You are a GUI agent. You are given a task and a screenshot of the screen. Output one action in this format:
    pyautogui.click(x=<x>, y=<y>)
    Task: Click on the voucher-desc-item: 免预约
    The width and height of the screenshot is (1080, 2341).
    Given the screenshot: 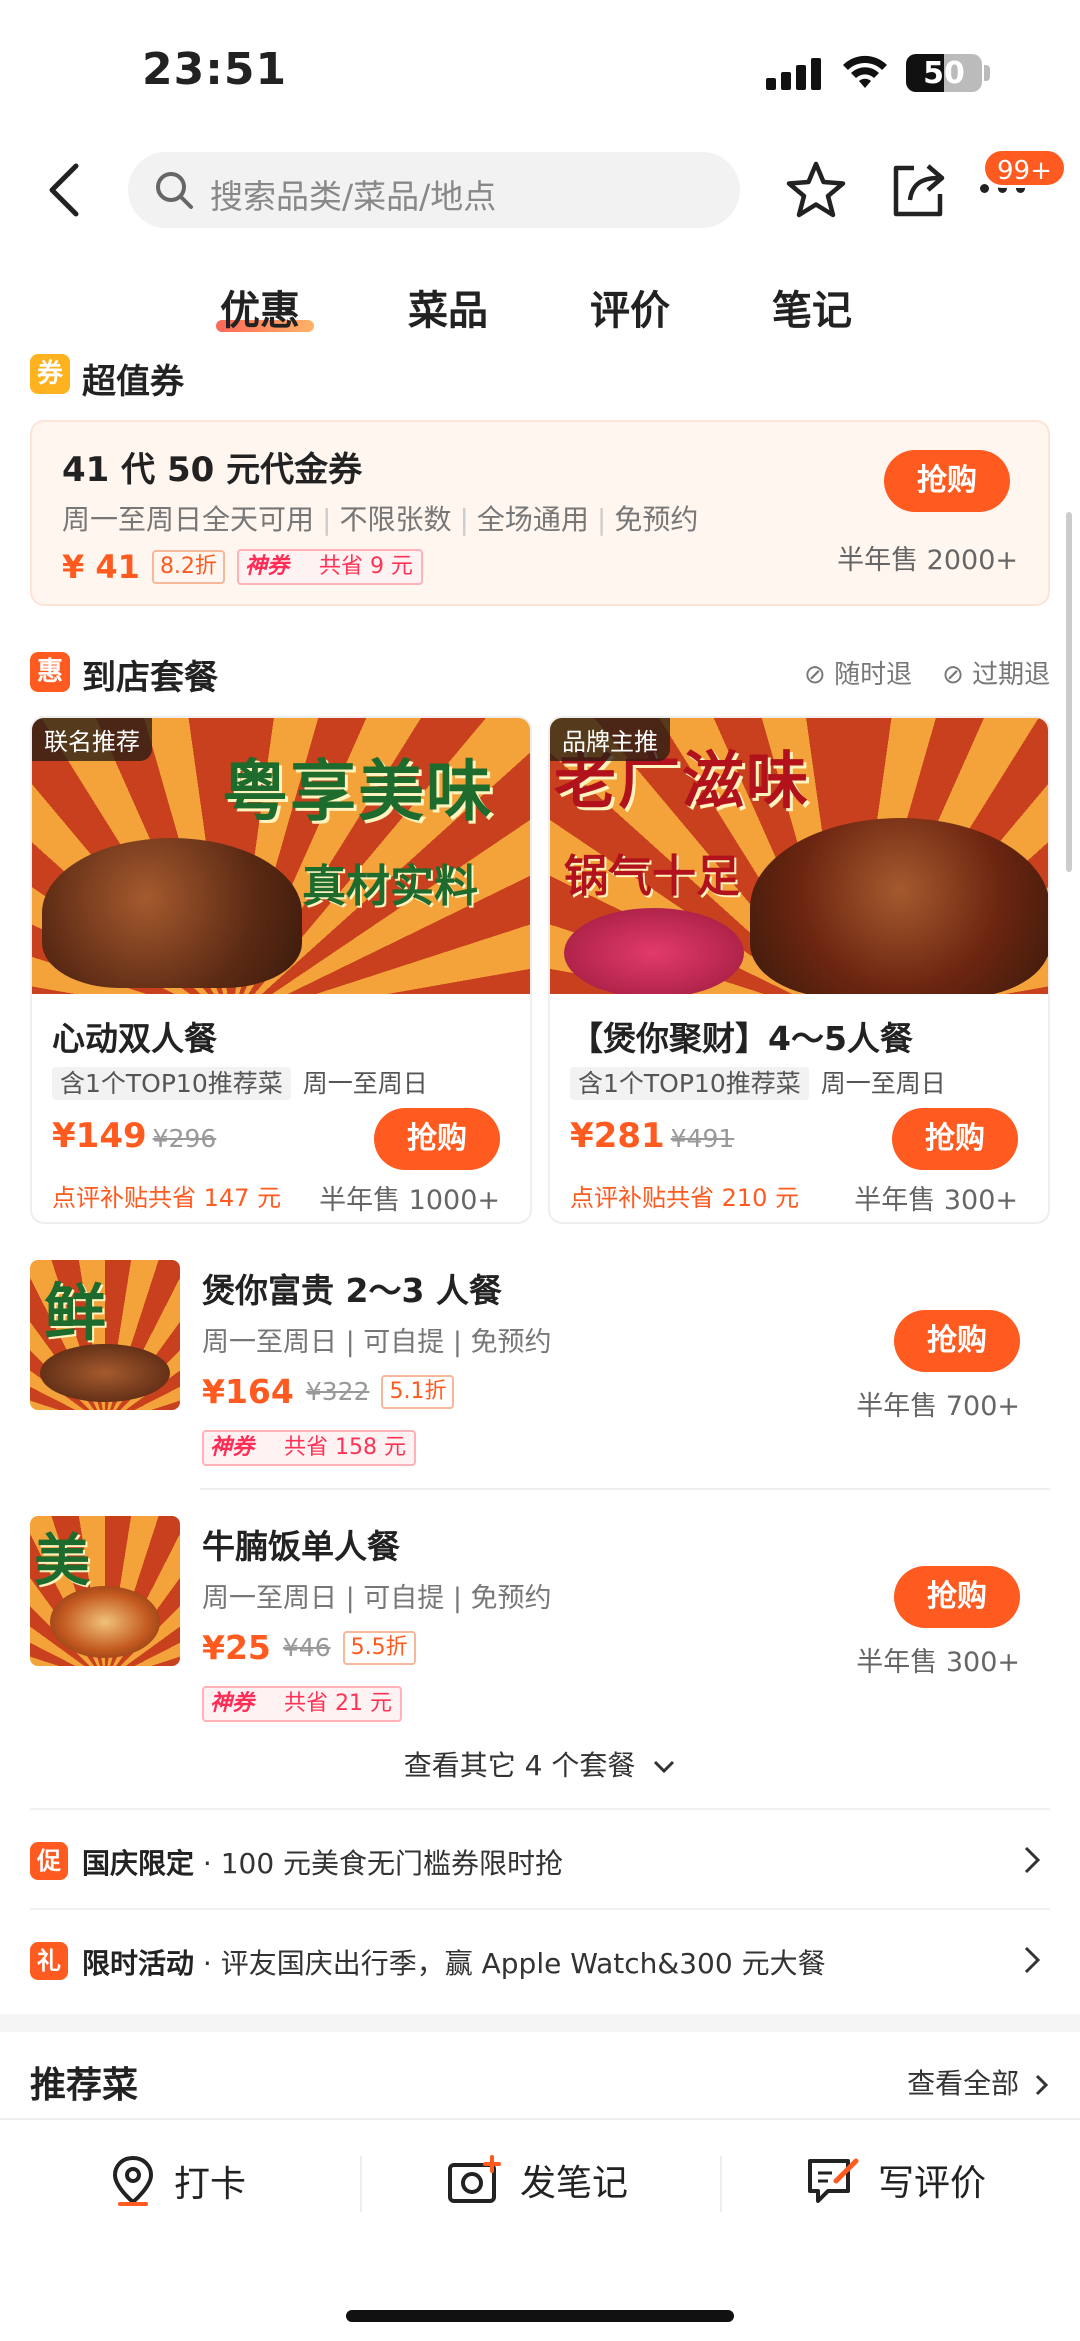 What is the action you would take?
    pyautogui.click(x=656, y=519)
    